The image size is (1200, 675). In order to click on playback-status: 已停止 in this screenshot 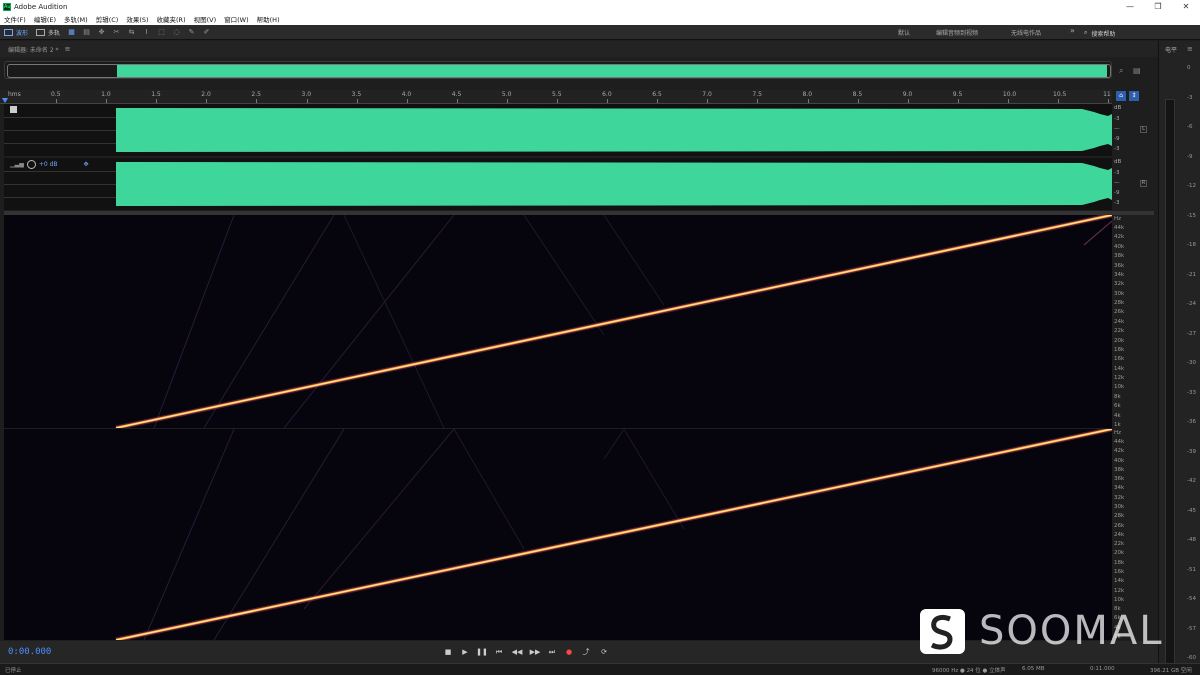, I will do `click(13, 671)`.